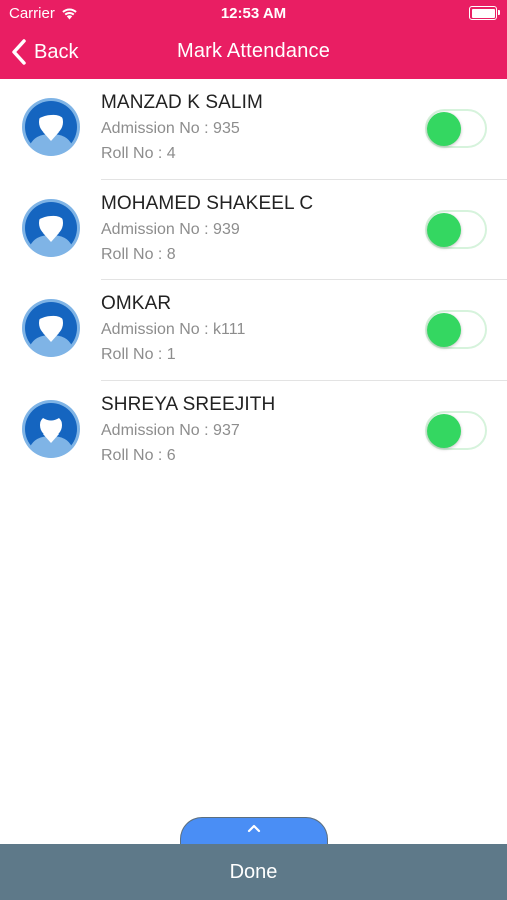 The height and width of the screenshot is (900, 507). Describe the element at coordinates (51, 428) in the screenshot. I see `girl-avatar-icon` at that location.